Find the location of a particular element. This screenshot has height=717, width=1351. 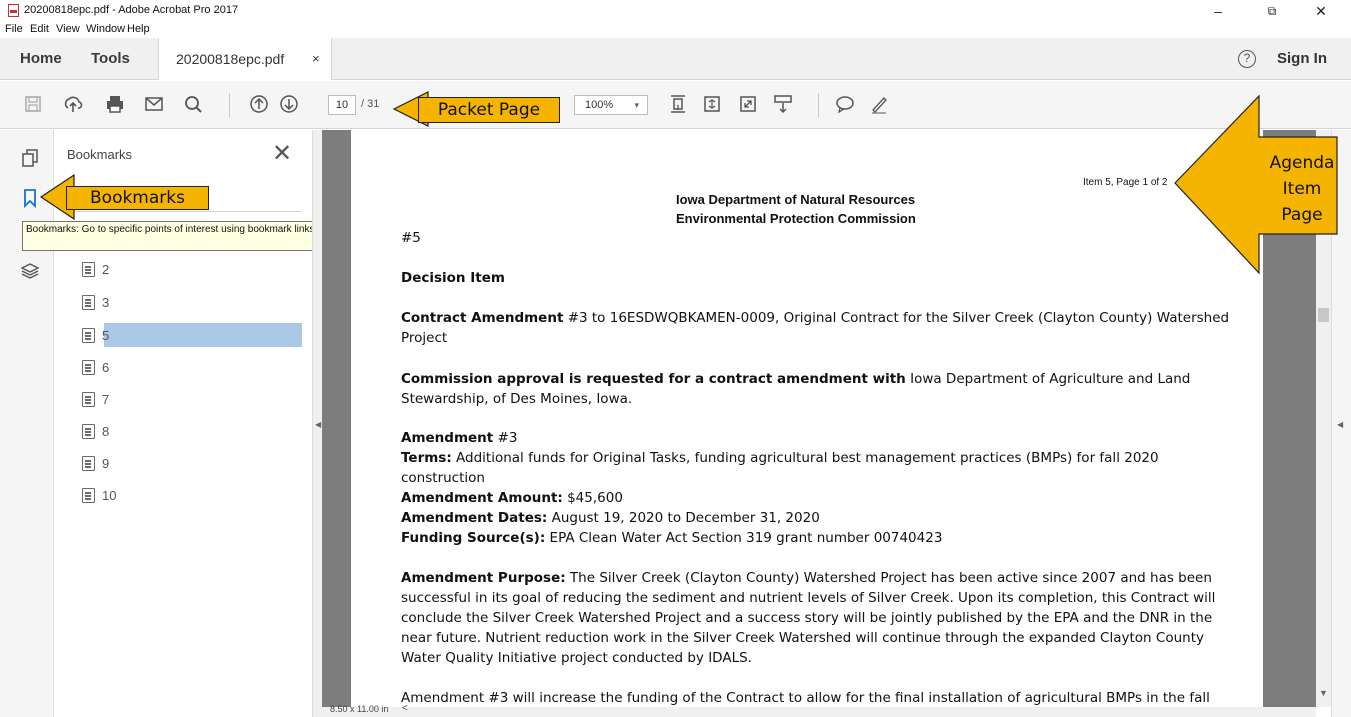

approval-line-2: Stewardship, of Des Moines, Iowa. is located at coordinates (517, 399).